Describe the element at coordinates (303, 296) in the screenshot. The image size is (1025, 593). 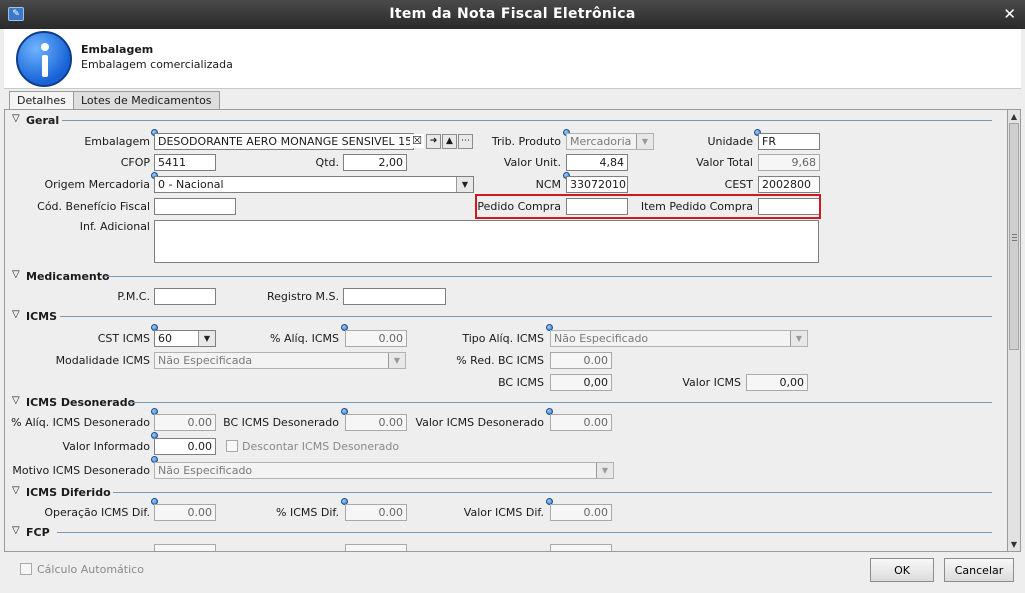
I see `registro-ms-label: Registro M.S.` at that location.